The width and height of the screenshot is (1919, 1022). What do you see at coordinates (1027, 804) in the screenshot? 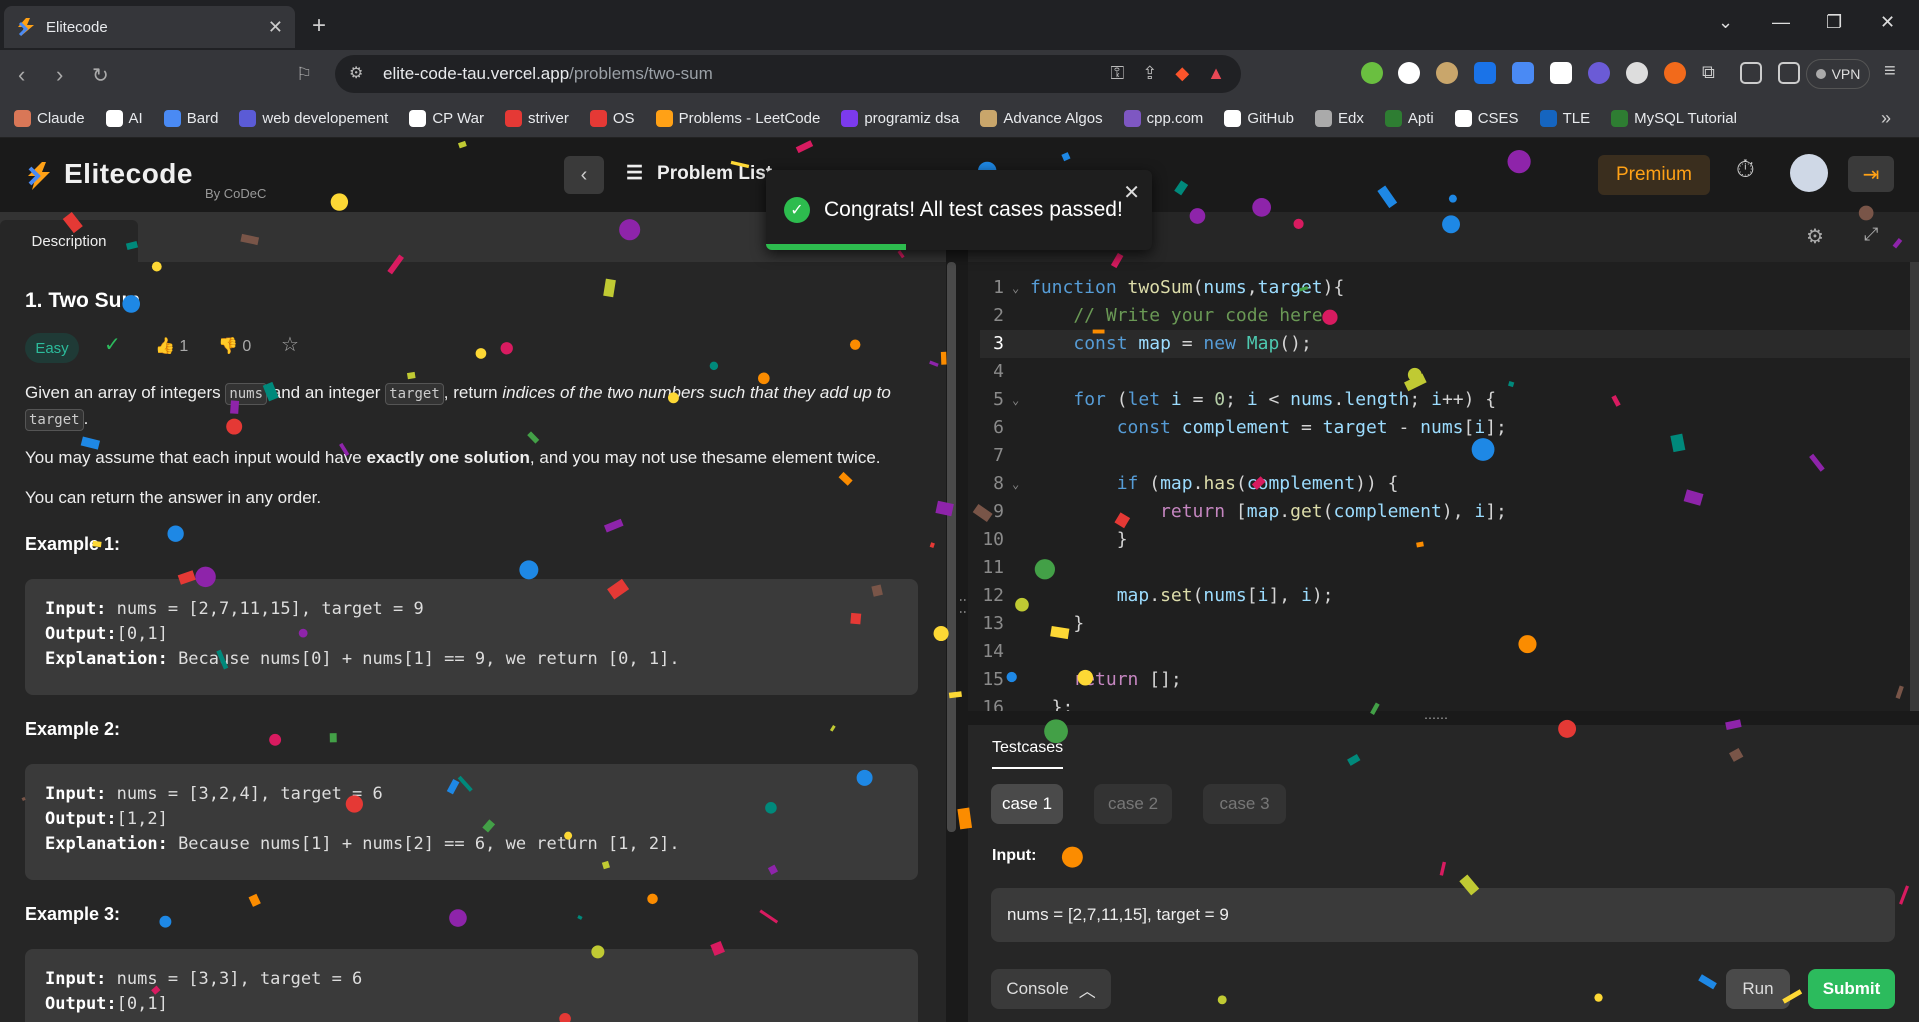
I see `case-tab: case 1` at bounding box center [1027, 804].